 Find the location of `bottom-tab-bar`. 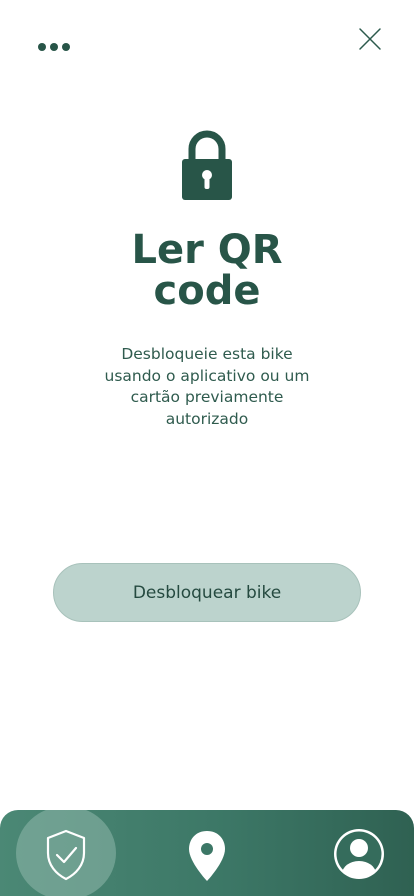

bottom-tab-bar is located at coordinates (207, 853).